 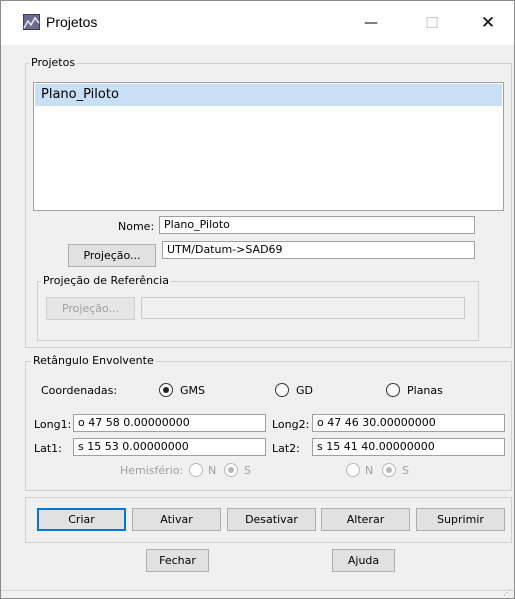 What do you see at coordinates (192, 390) in the screenshot?
I see `radio-gms-label: GMS` at bounding box center [192, 390].